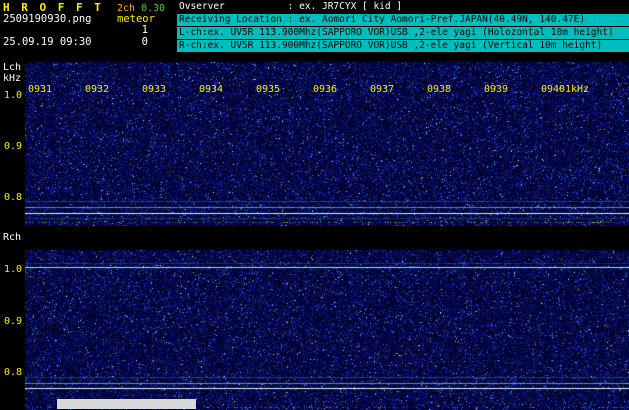 The height and width of the screenshot is (410, 629). What do you see at coordinates (577, 89) in the screenshot?
I see `freq-edge-label: 1kHz` at bounding box center [577, 89].